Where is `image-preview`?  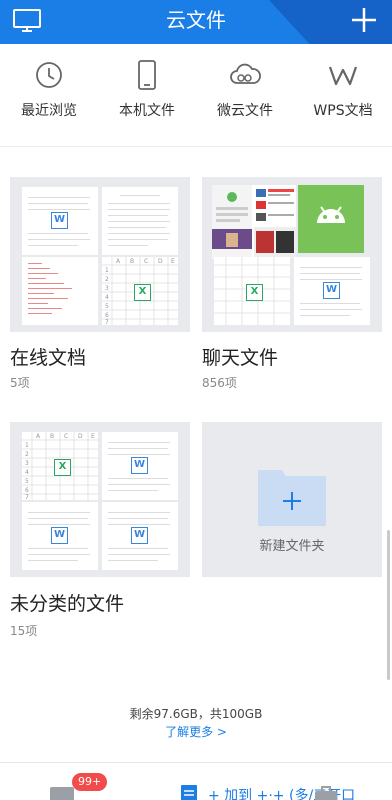
image-preview is located at coordinates (254, 222).